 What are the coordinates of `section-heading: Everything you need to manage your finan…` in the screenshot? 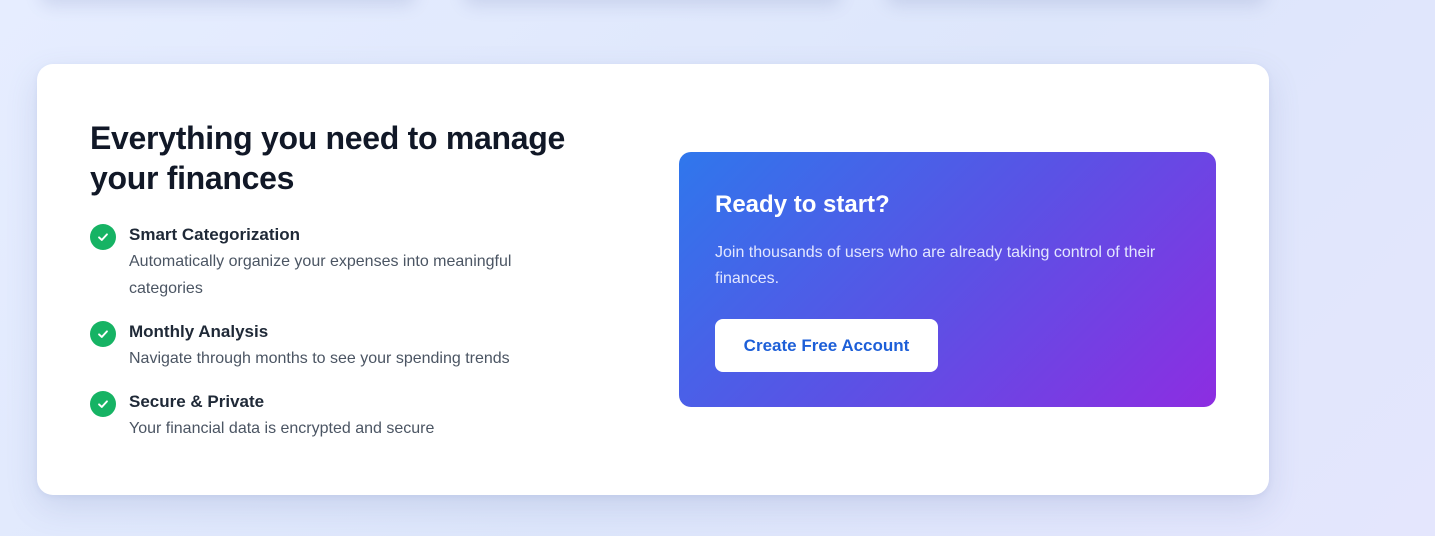 It's located at (327, 158).